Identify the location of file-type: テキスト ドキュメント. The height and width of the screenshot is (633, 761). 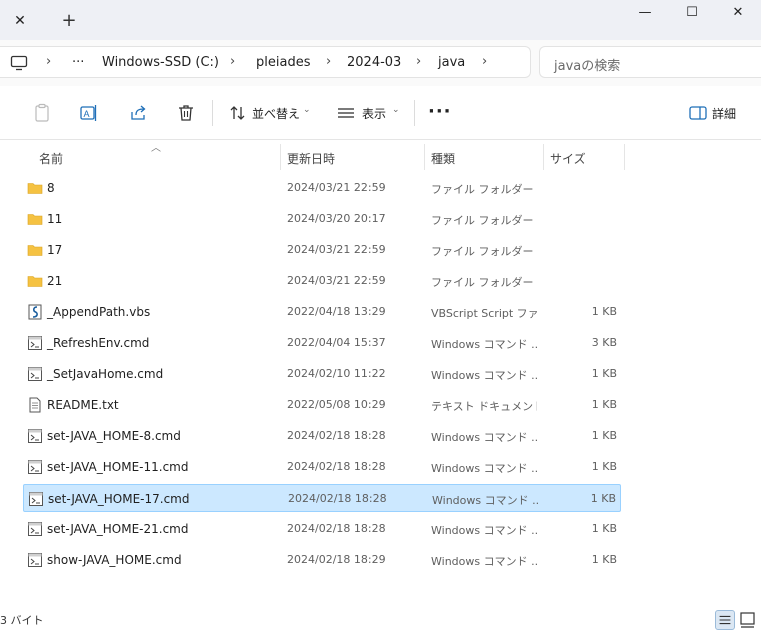
(484, 406).